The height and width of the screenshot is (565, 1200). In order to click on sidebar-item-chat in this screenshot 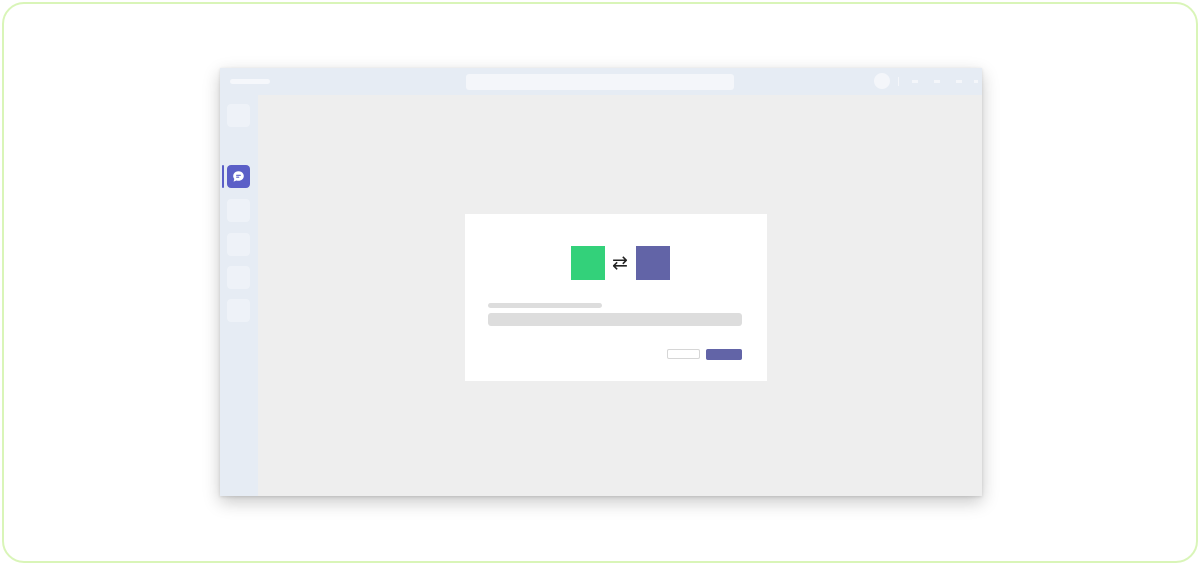, I will do `click(238, 176)`.